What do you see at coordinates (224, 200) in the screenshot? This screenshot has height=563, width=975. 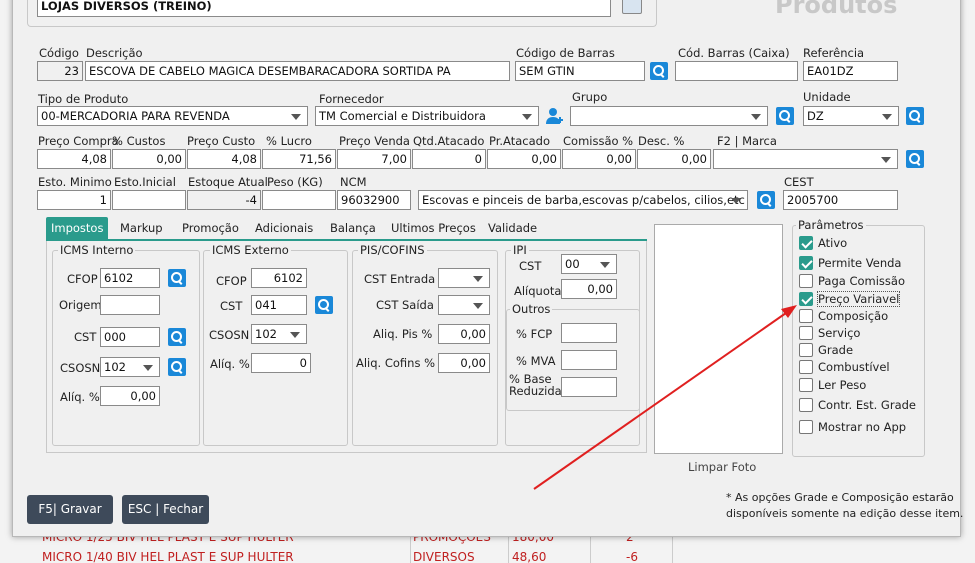 I see `estoque-atual-field: -4` at bounding box center [224, 200].